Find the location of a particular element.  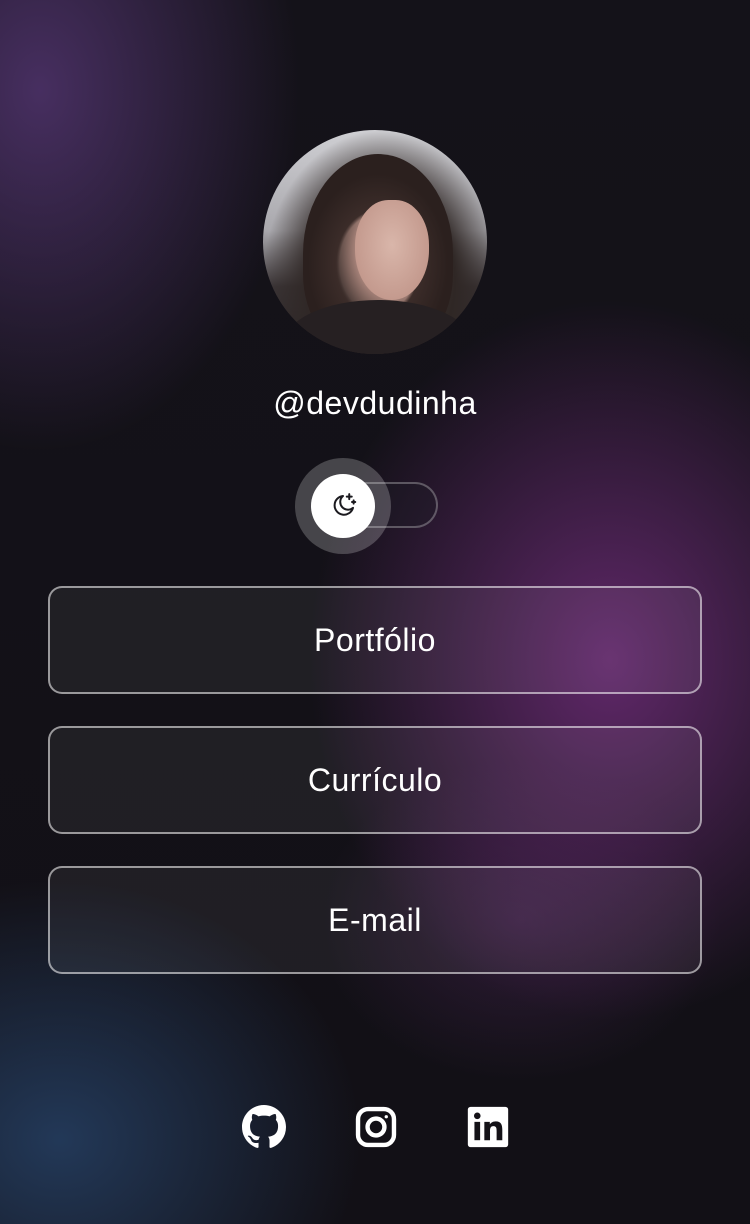

moon-stars-icon is located at coordinates (345, 504).